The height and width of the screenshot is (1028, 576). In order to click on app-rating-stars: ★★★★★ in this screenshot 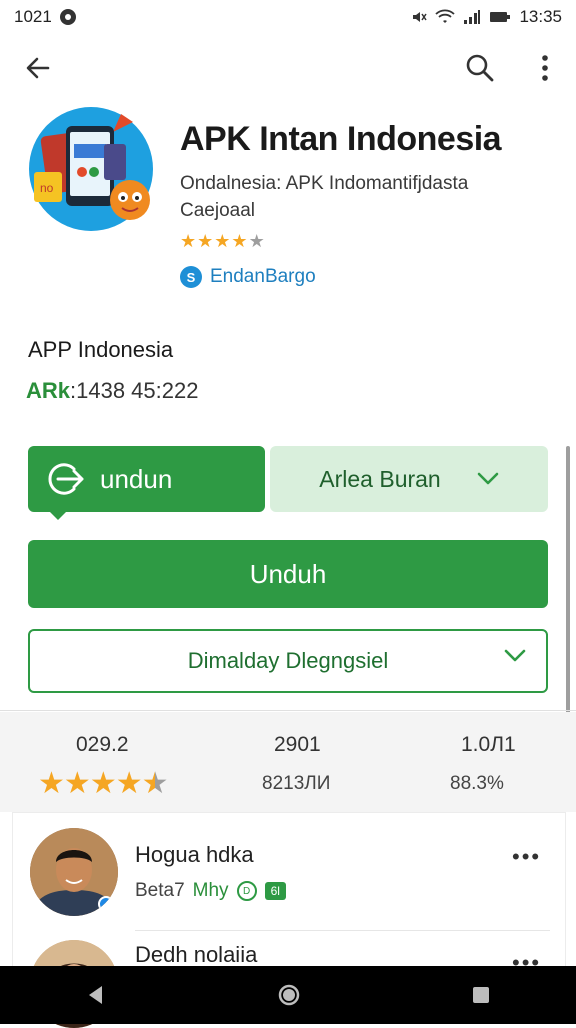, I will do `click(223, 241)`.